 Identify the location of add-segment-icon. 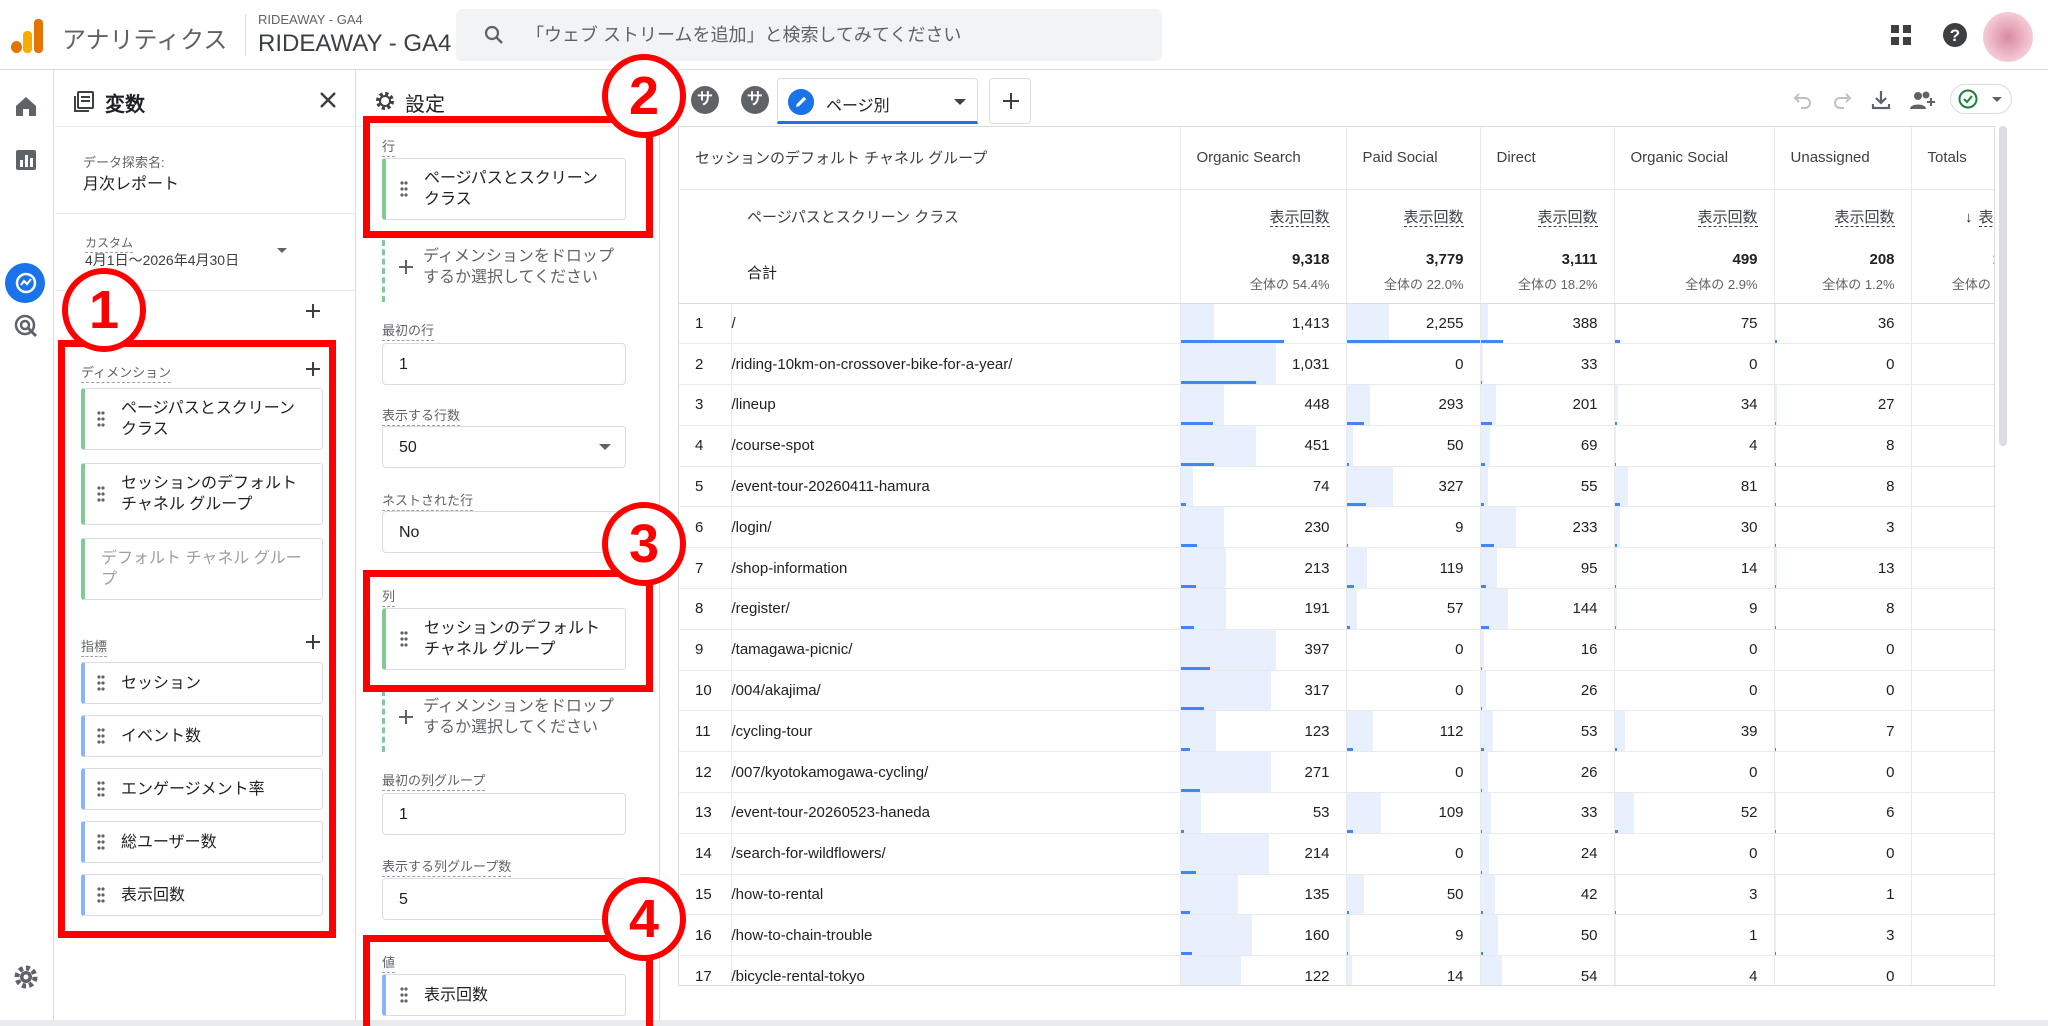
(313, 311).